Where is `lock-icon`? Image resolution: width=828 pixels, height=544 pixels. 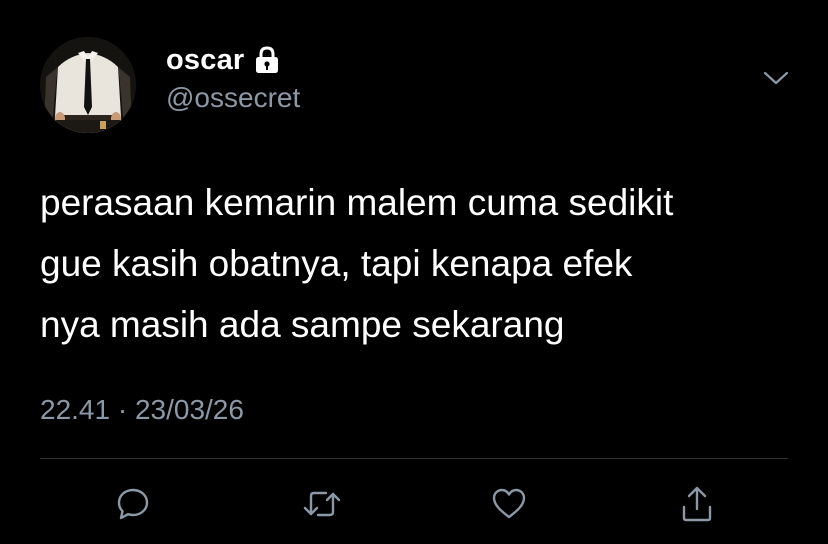
lock-icon is located at coordinates (267, 60).